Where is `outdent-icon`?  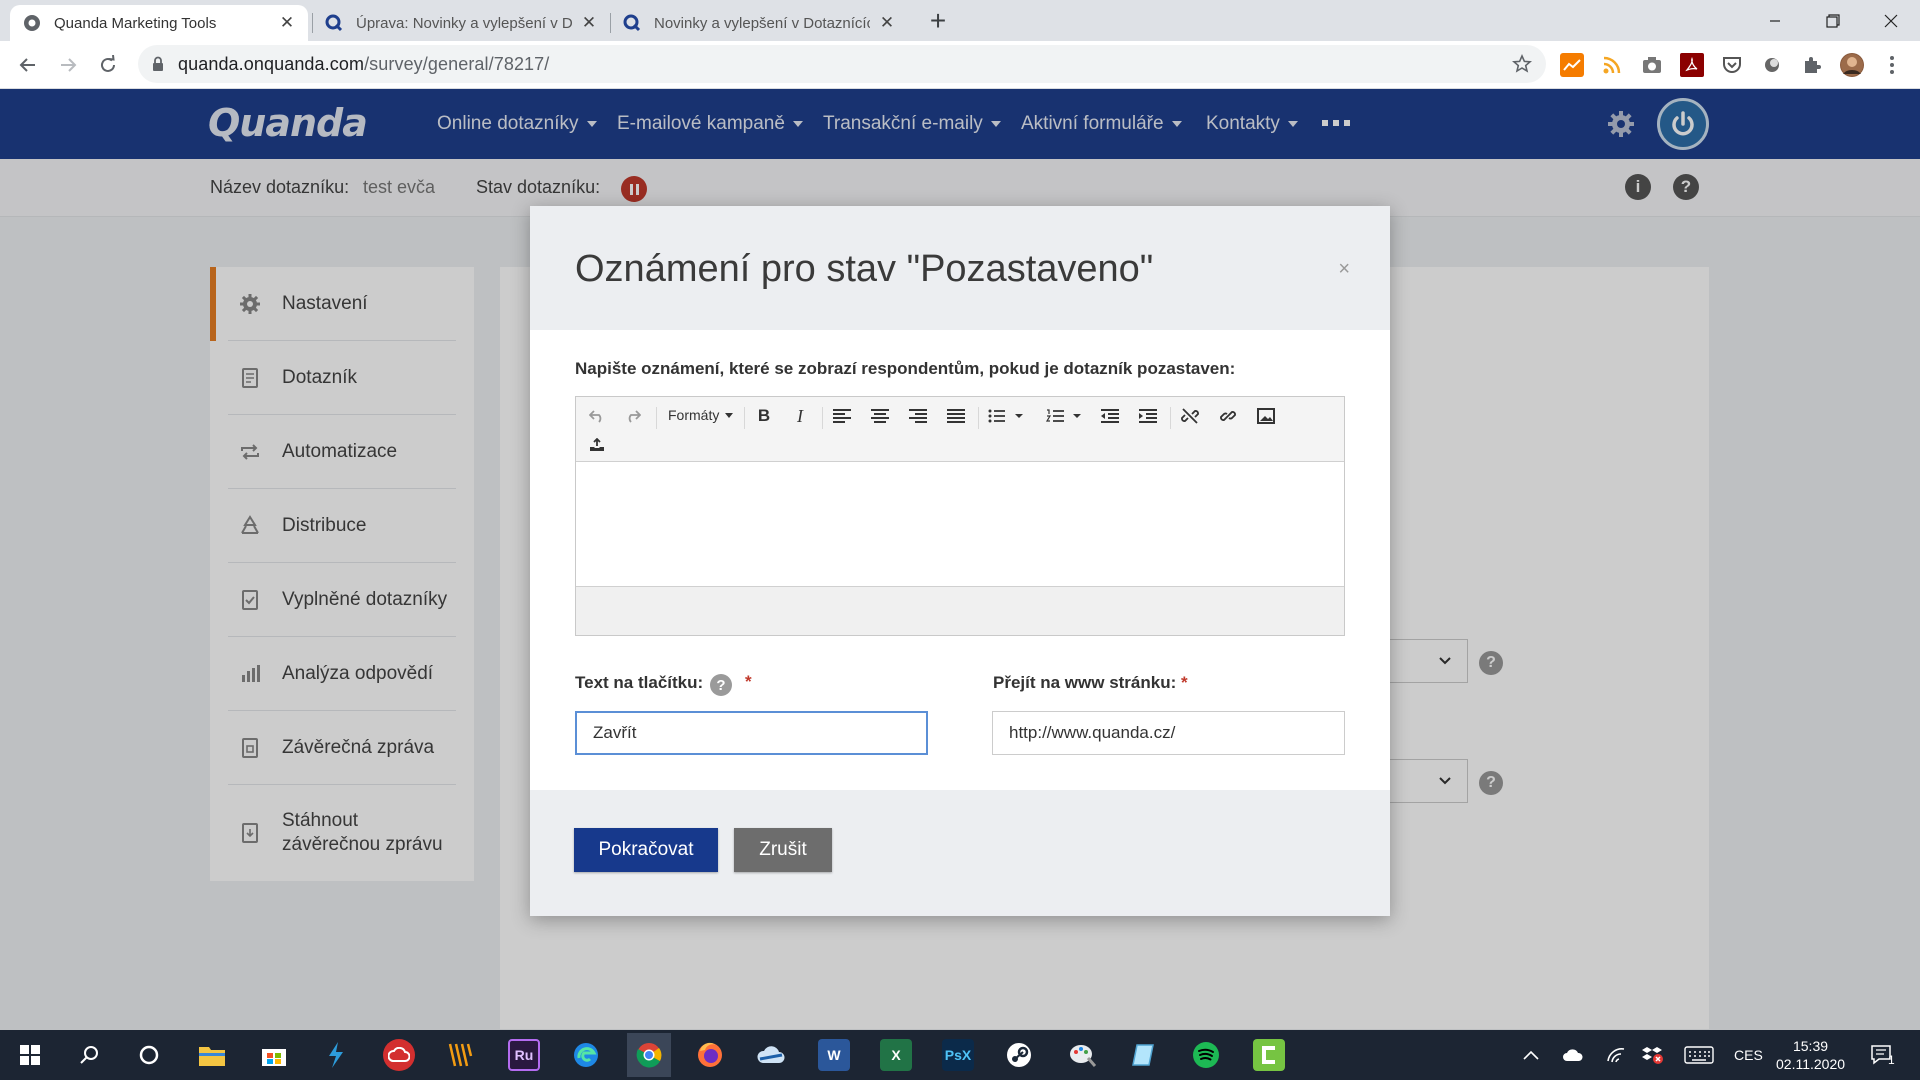
outdent-icon is located at coordinates (1110, 416).